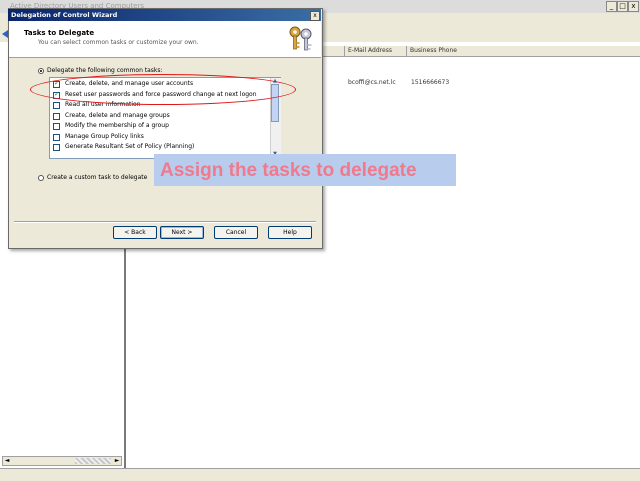 This screenshot has width=640, height=481. Describe the element at coordinates (236, 232) in the screenshot. I see `cancel-button: Cancel` at that location.